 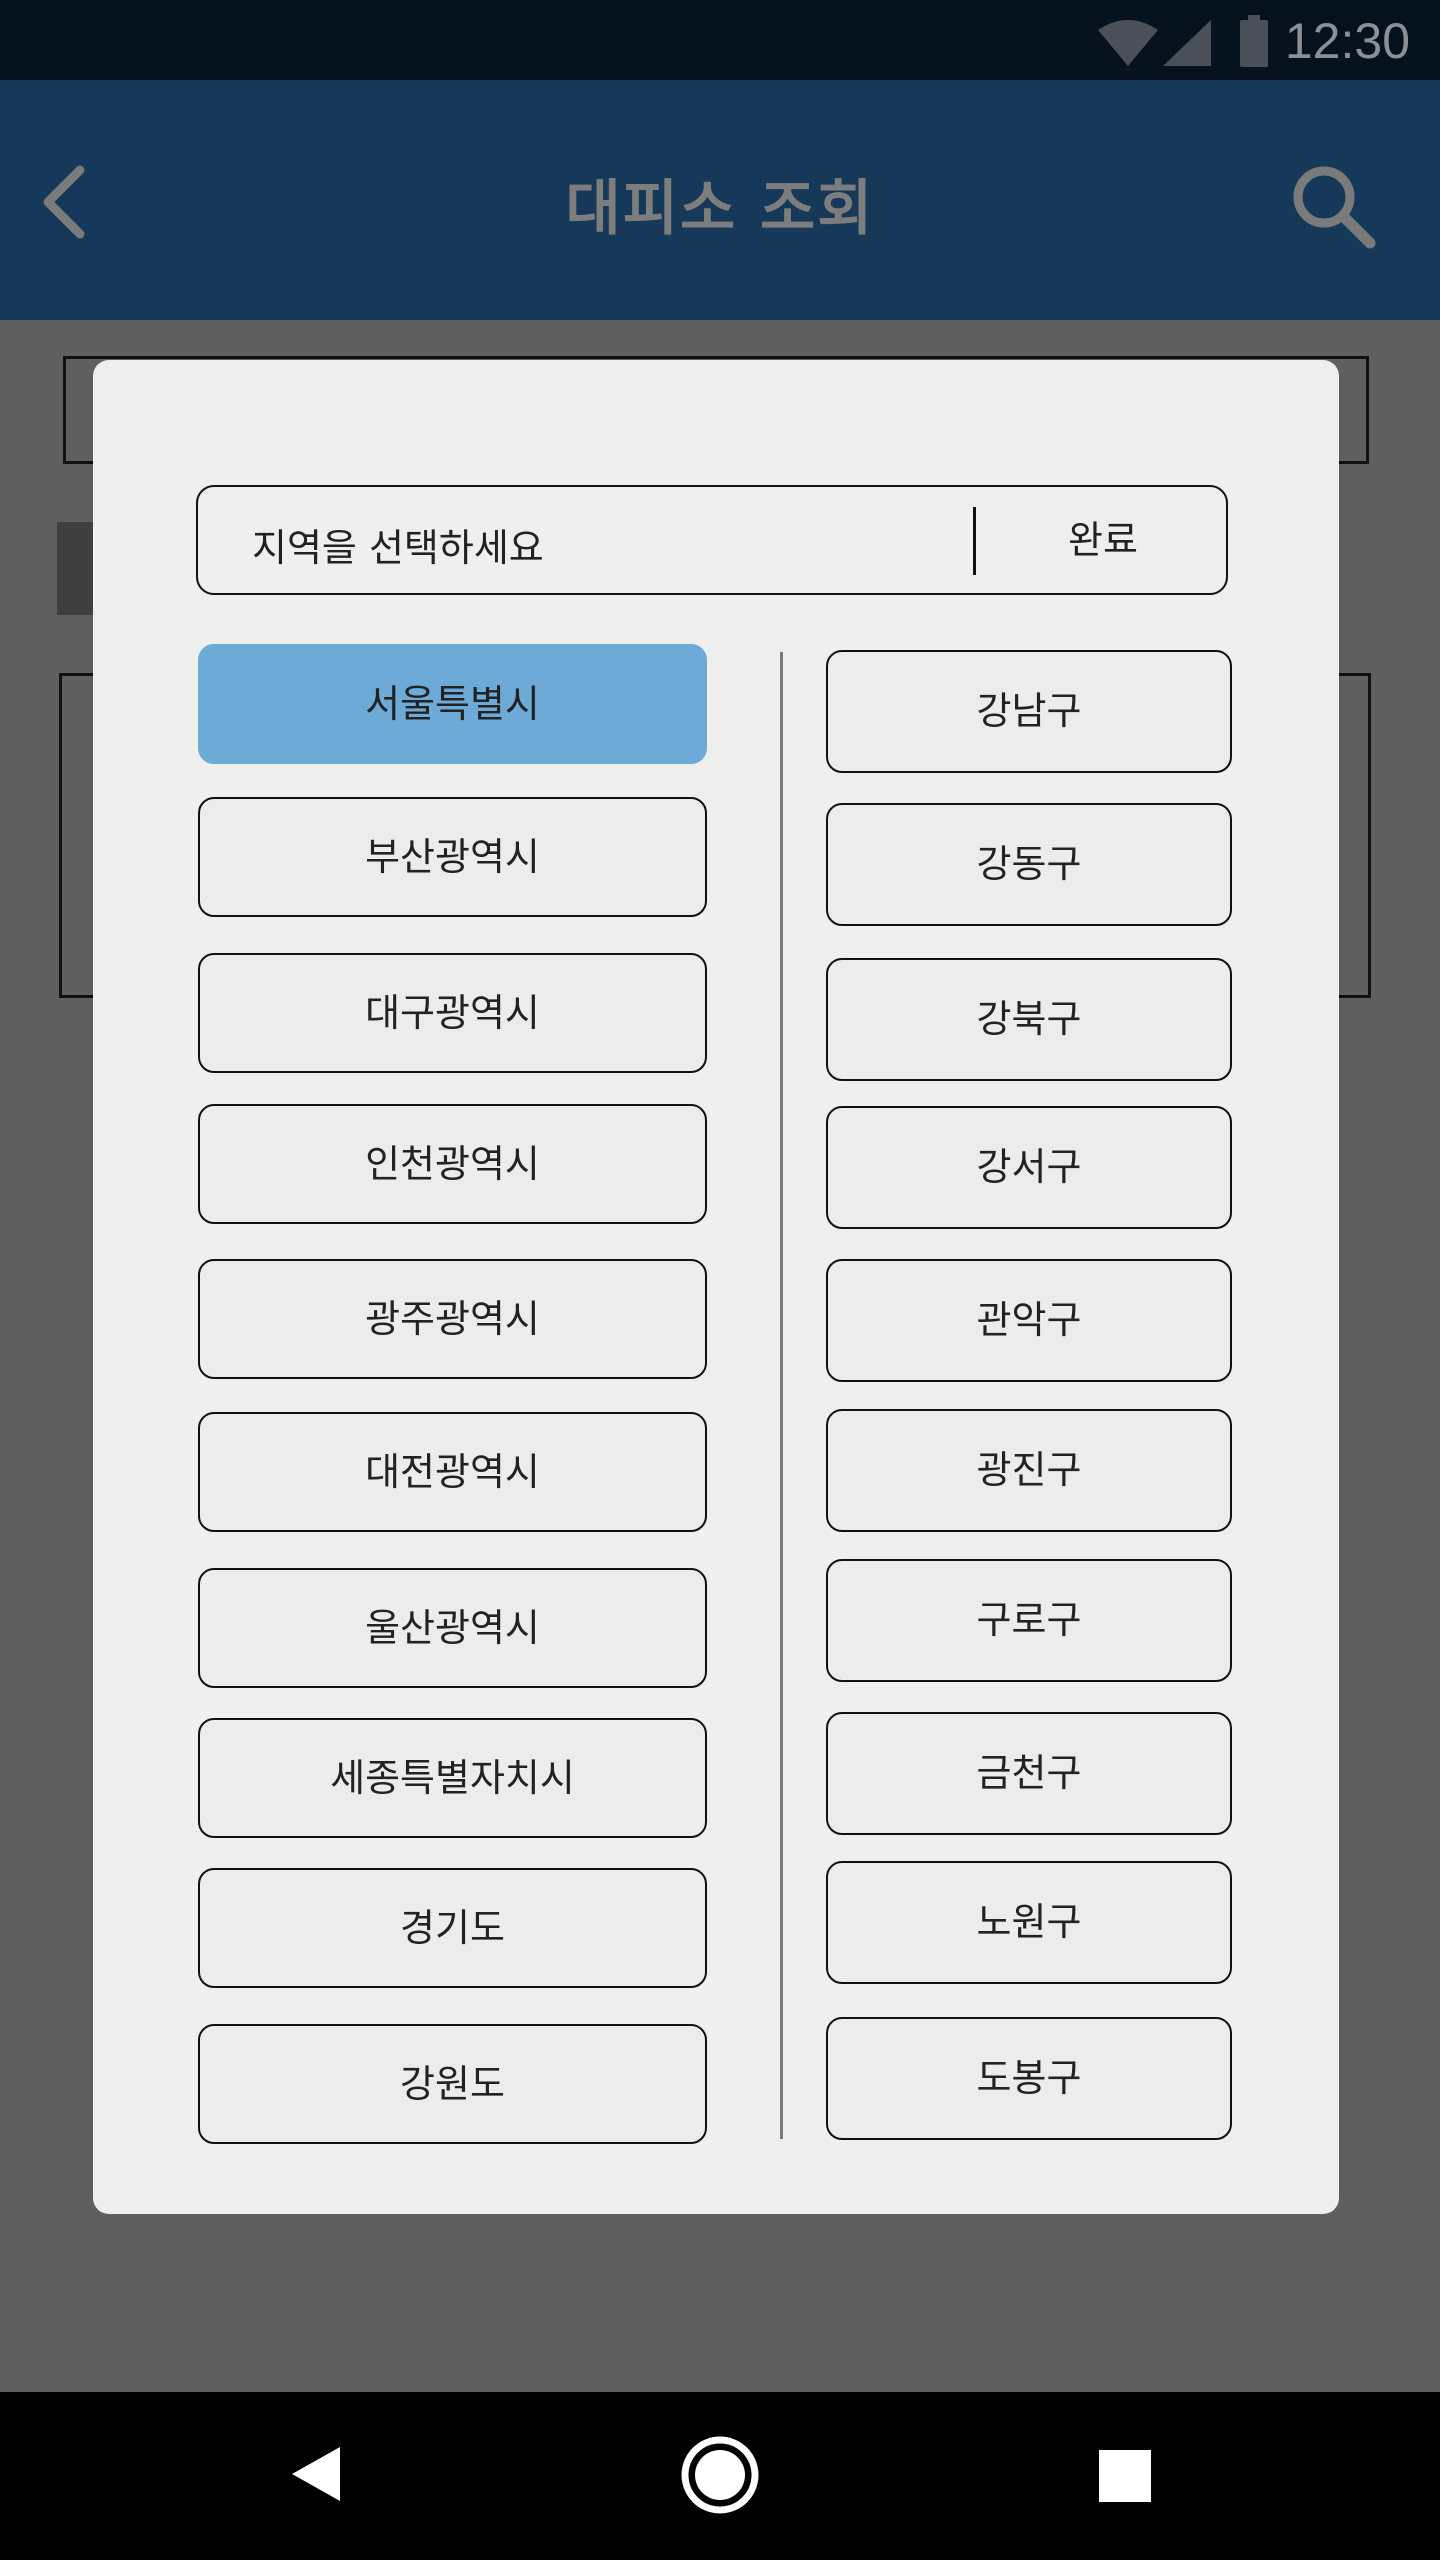 I want to click on district-option: 구로구, so click(x=1029, y=1620).